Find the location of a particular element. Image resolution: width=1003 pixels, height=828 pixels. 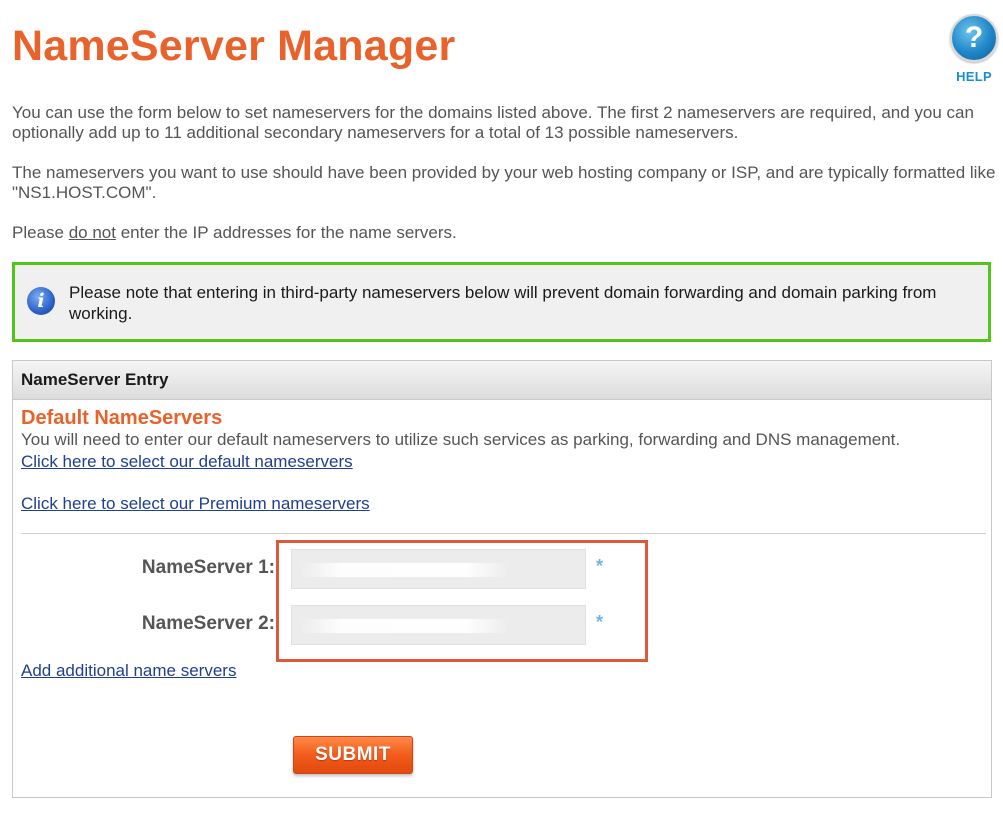

ip-warning-emphasis: do not is located at coordinates (92, 232).